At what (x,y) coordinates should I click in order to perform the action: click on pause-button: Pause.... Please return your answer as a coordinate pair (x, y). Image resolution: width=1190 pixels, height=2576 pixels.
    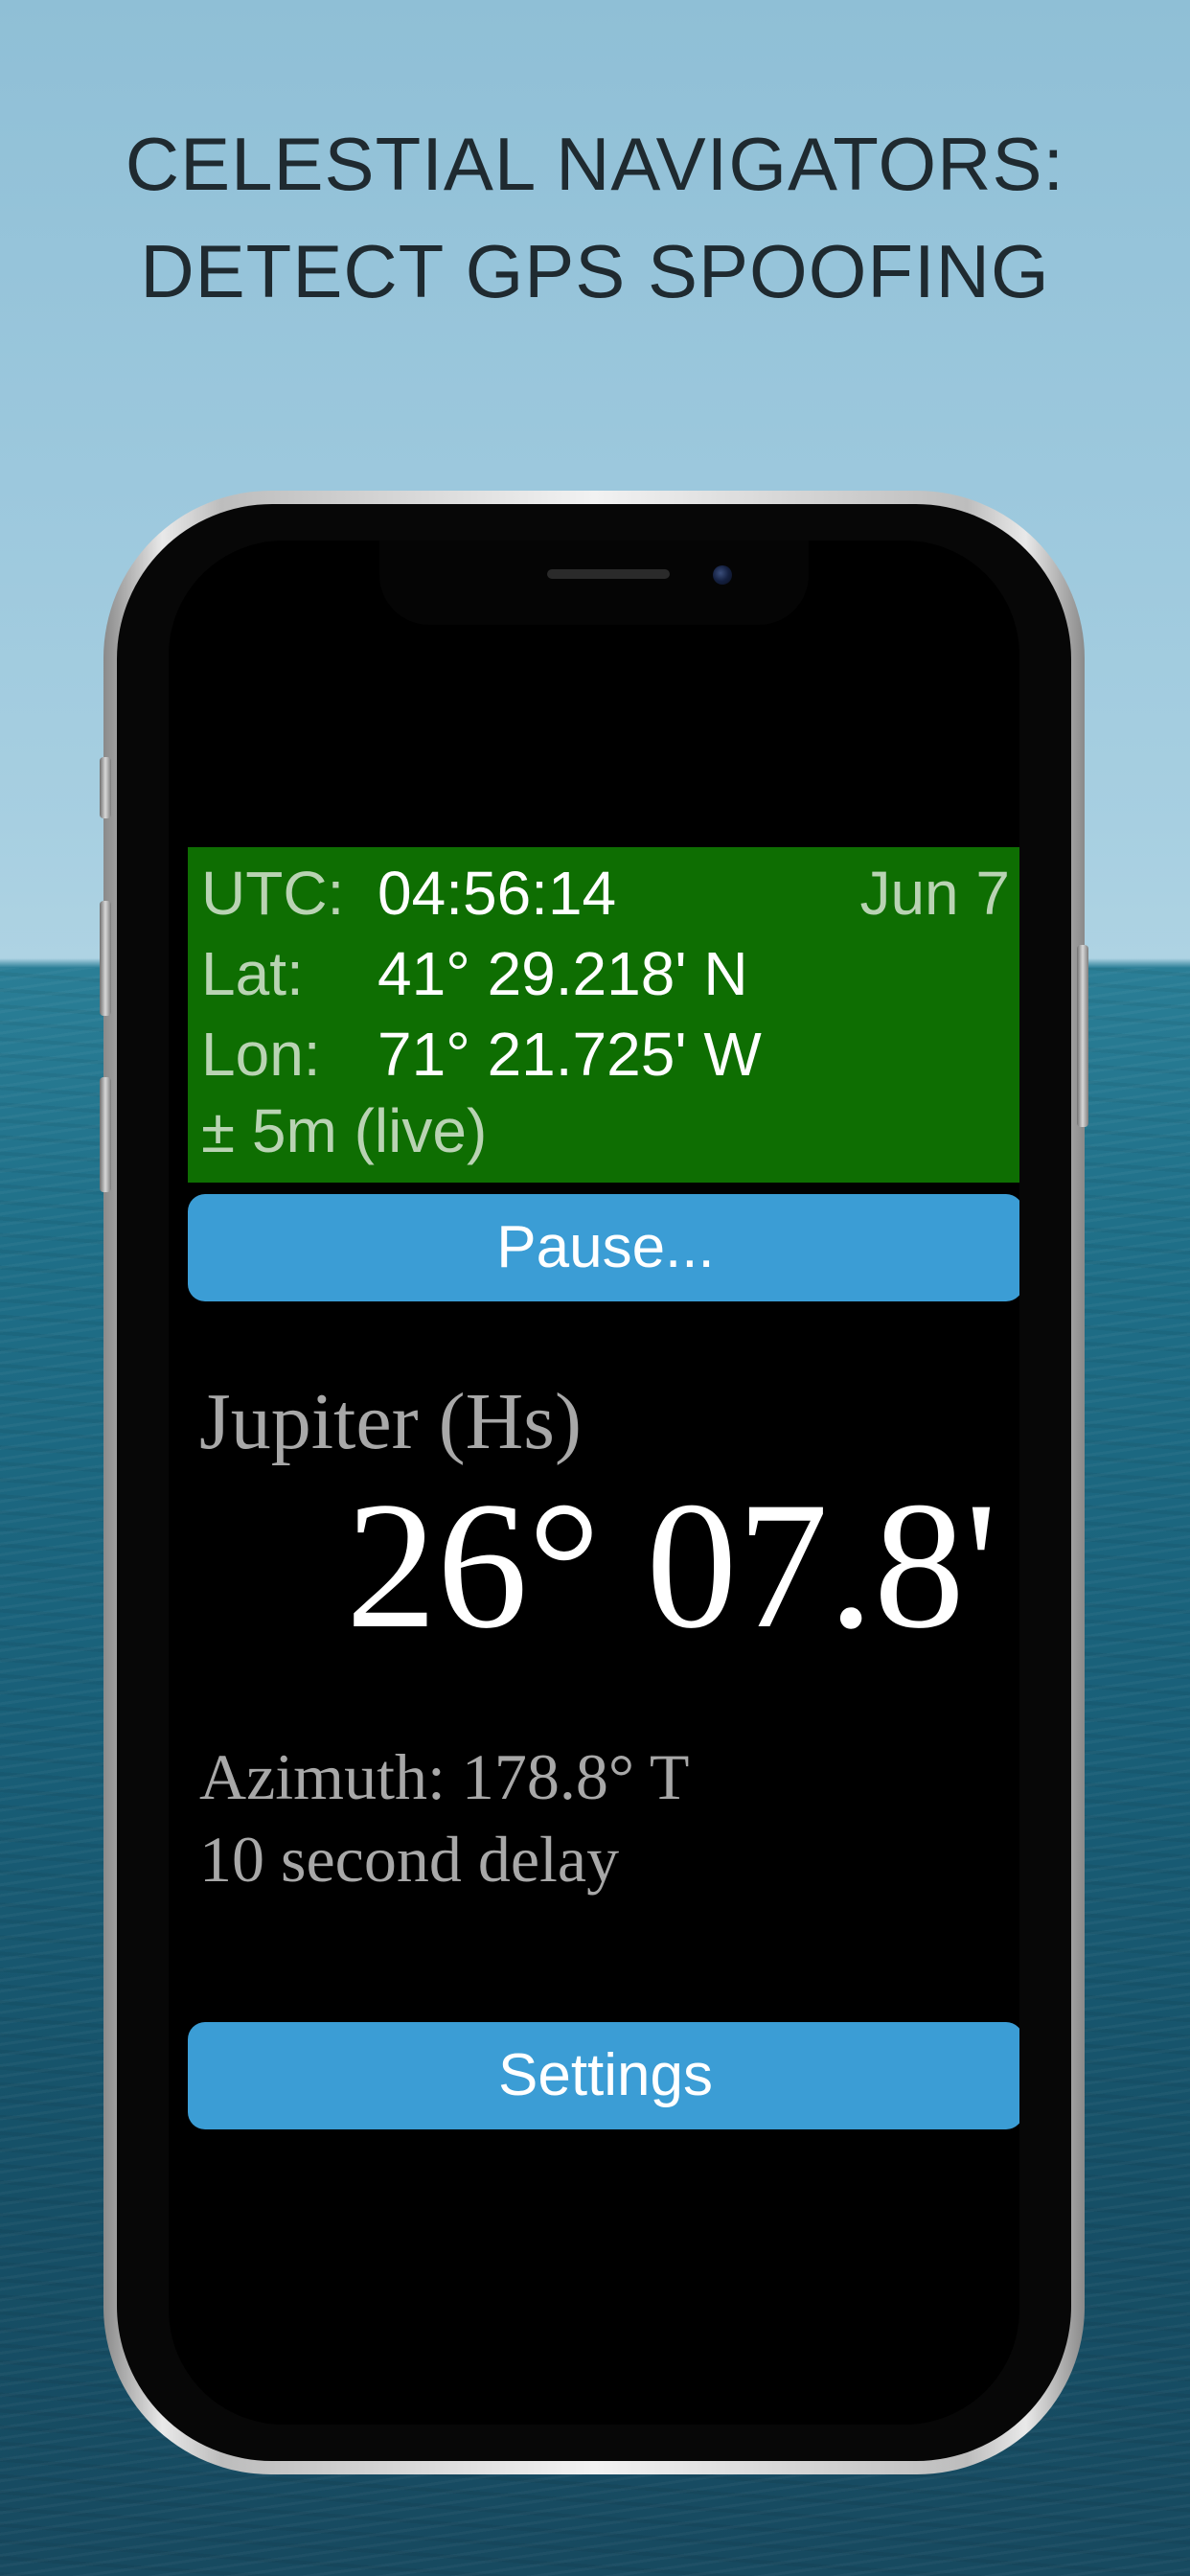
    Looking at the image, I should click on (604, 1247).